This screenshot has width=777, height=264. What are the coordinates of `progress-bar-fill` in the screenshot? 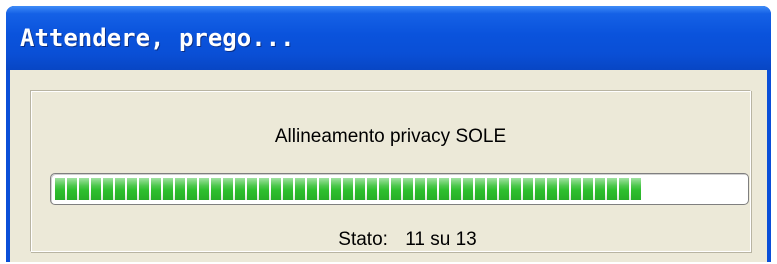 It's located at (348, 189).